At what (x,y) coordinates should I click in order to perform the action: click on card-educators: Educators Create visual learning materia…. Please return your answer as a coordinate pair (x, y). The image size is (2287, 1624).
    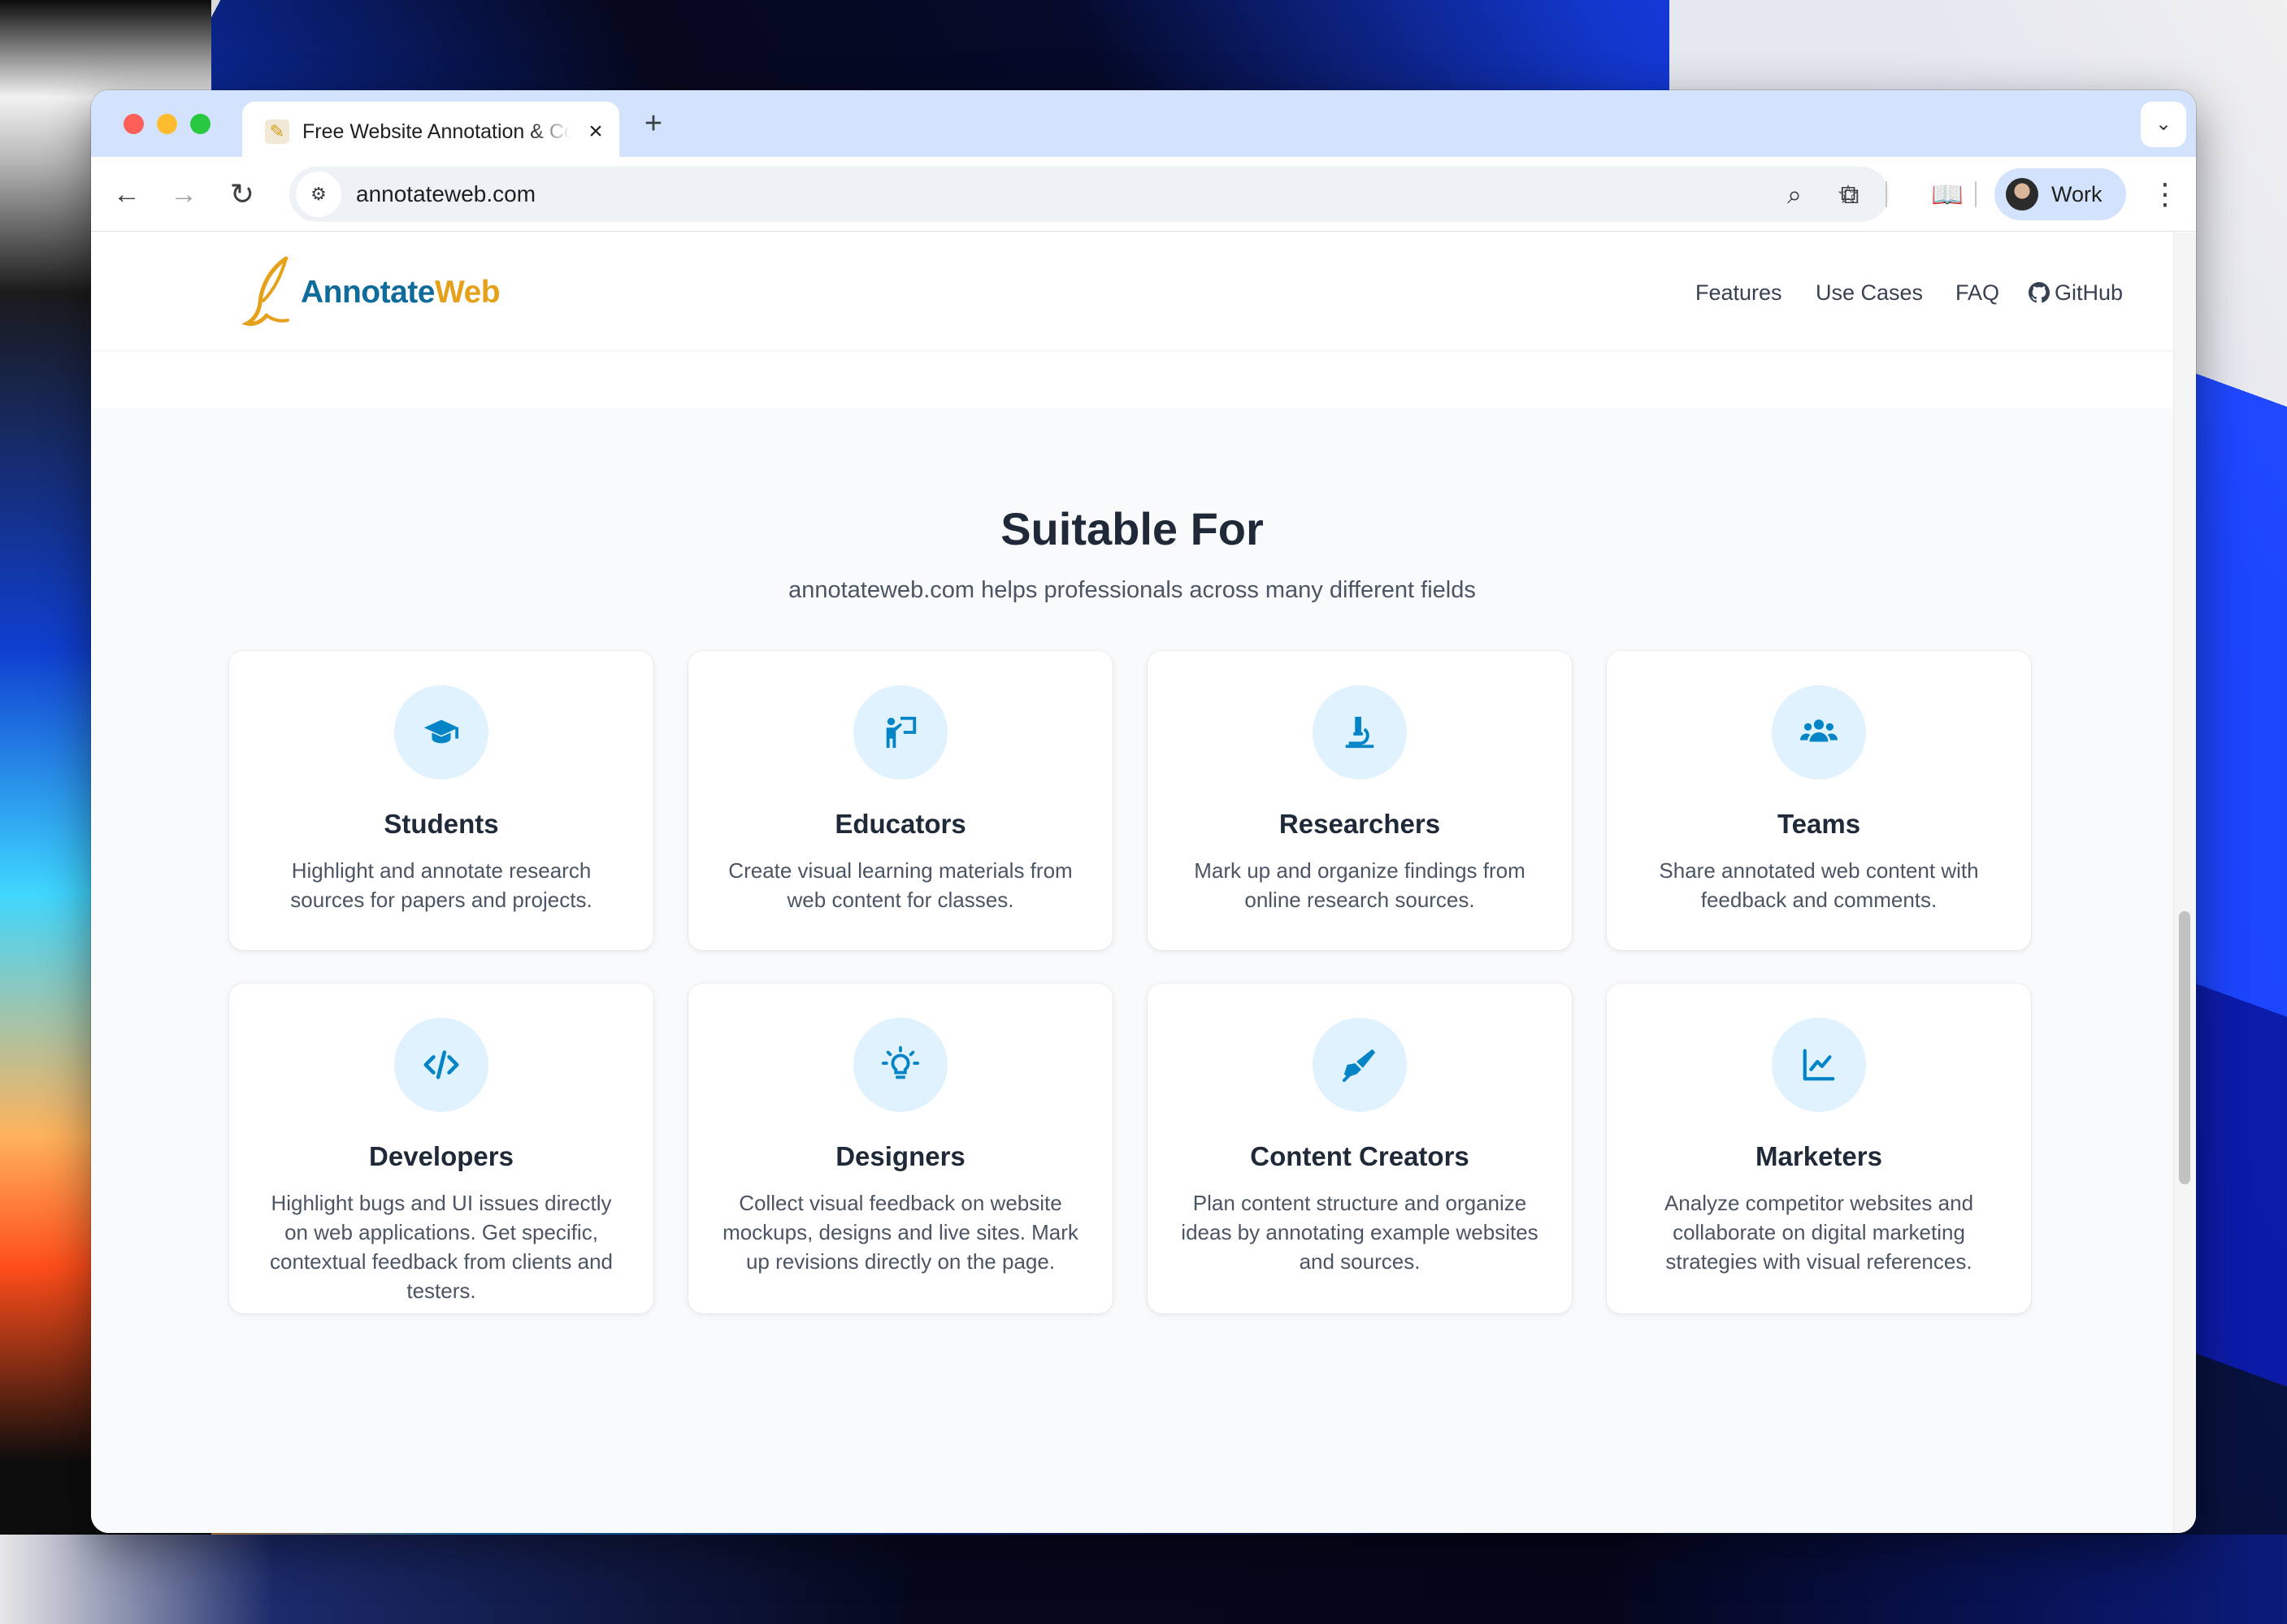
    Looking at the image, I should click on (900, 800).